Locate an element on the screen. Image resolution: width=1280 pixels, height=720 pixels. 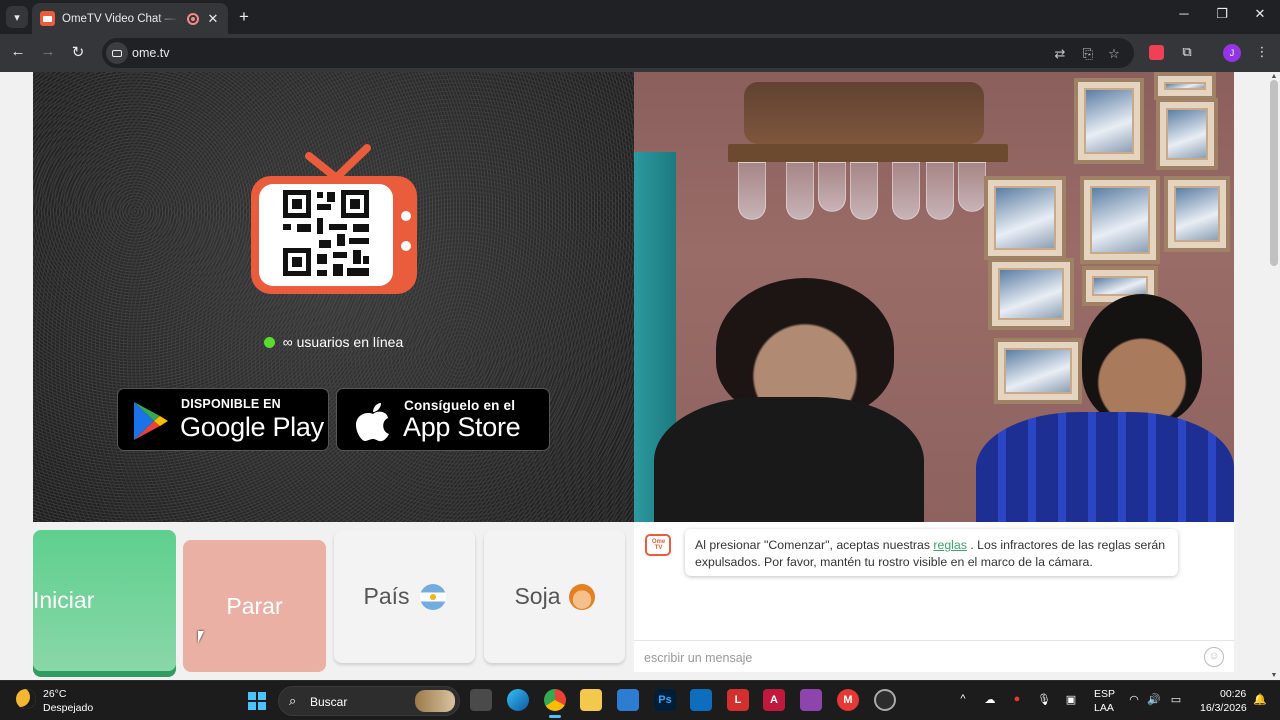
app-l-icon: L is located at coordinates (738, 700).